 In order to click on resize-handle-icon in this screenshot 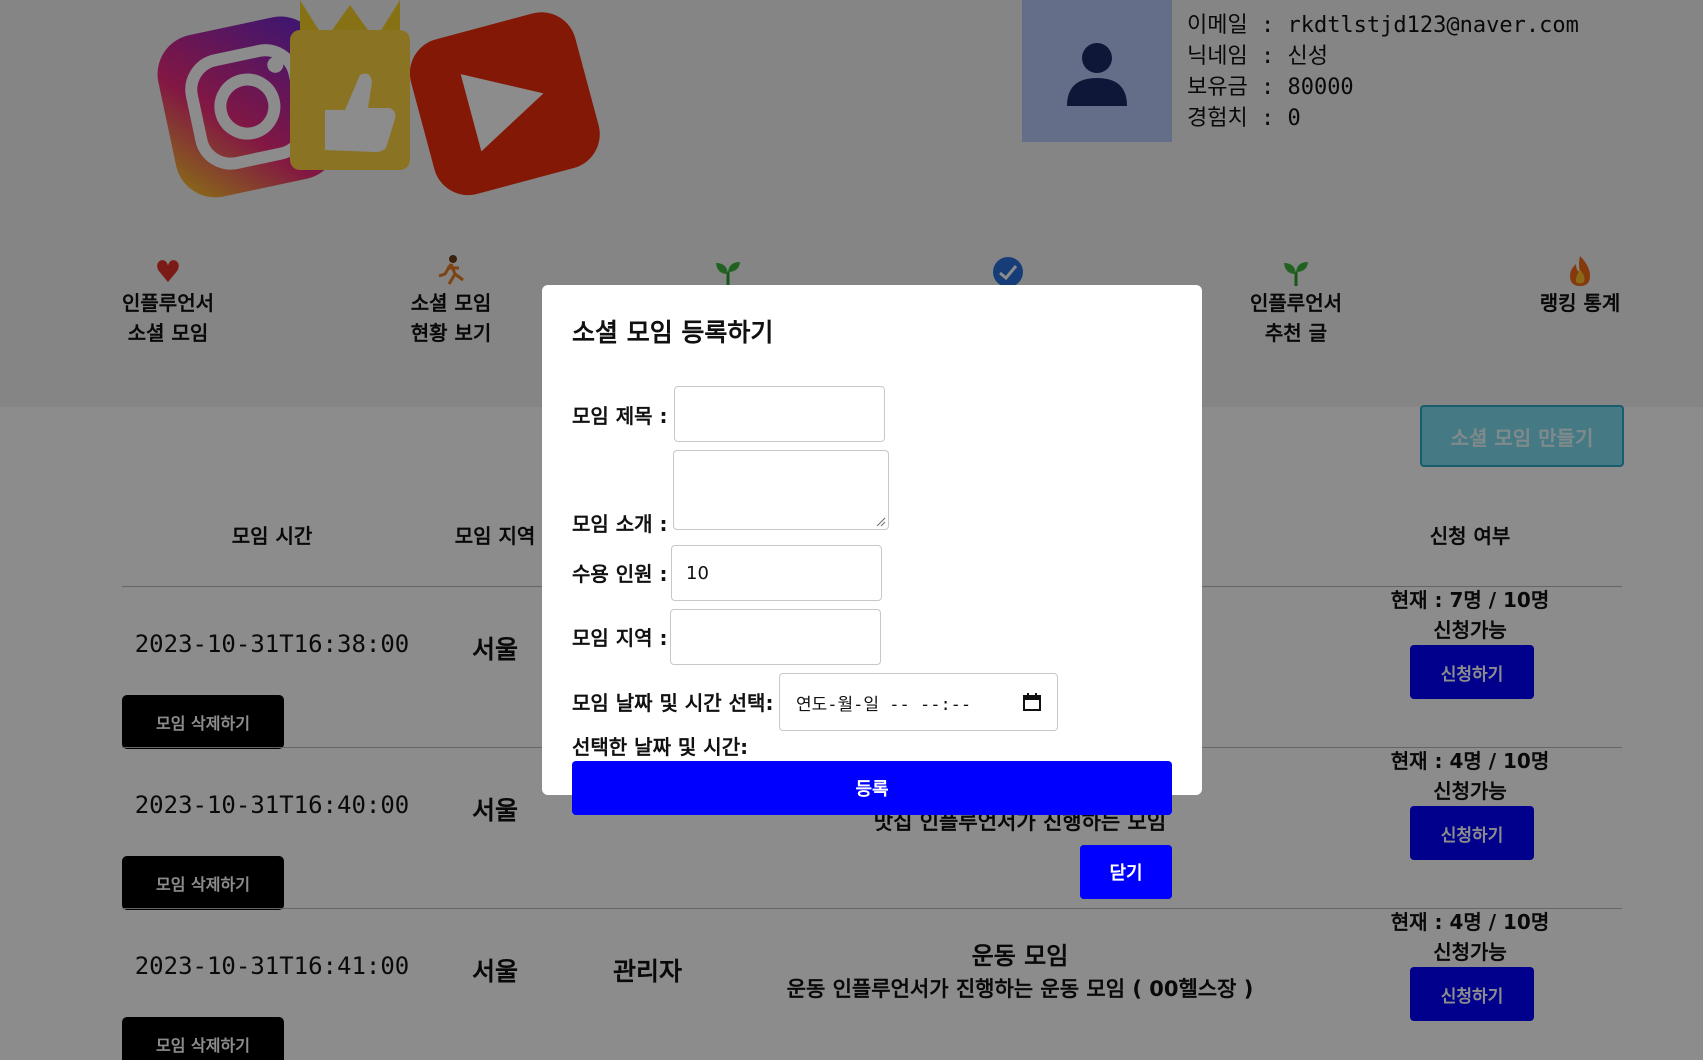, I will do `click(880, 521)`.